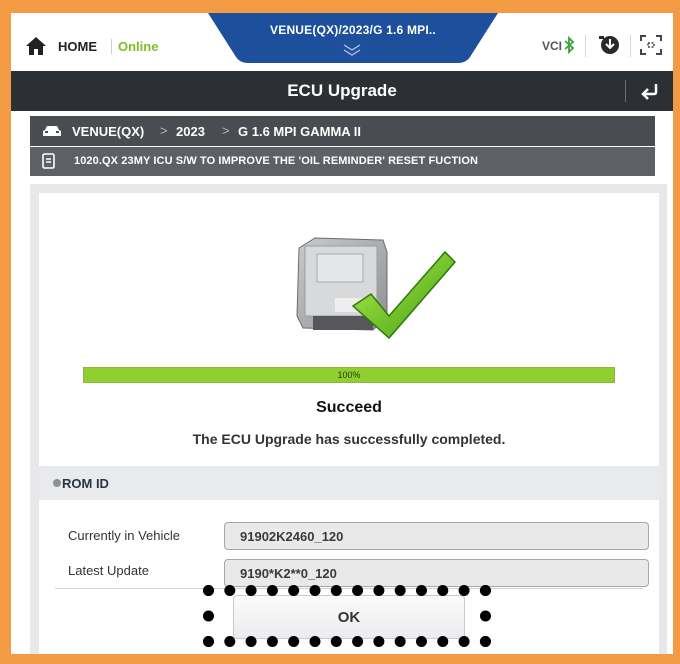 This screenshot has height=664, width=680. Describe the element at coordinates (552, 46) in the screenshot. I see `vci-label: VCI` at that location.